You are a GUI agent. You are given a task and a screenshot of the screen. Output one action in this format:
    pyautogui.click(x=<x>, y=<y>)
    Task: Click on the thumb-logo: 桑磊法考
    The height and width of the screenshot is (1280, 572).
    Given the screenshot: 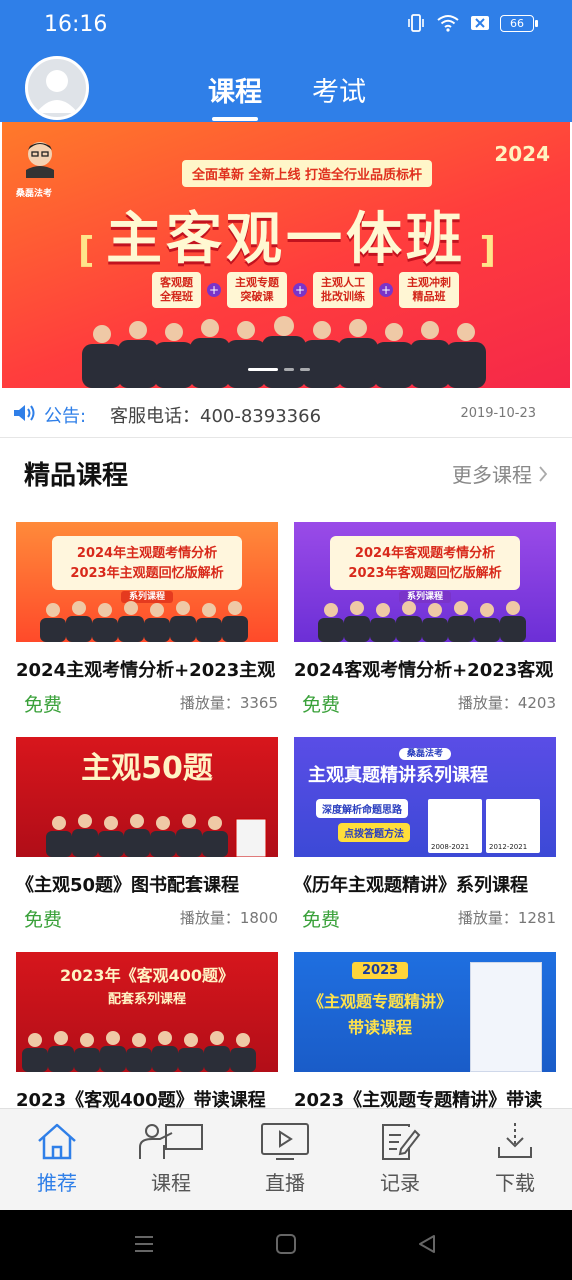 What is the action you would take?
    pyautogui.click(x=424, y=754)
    